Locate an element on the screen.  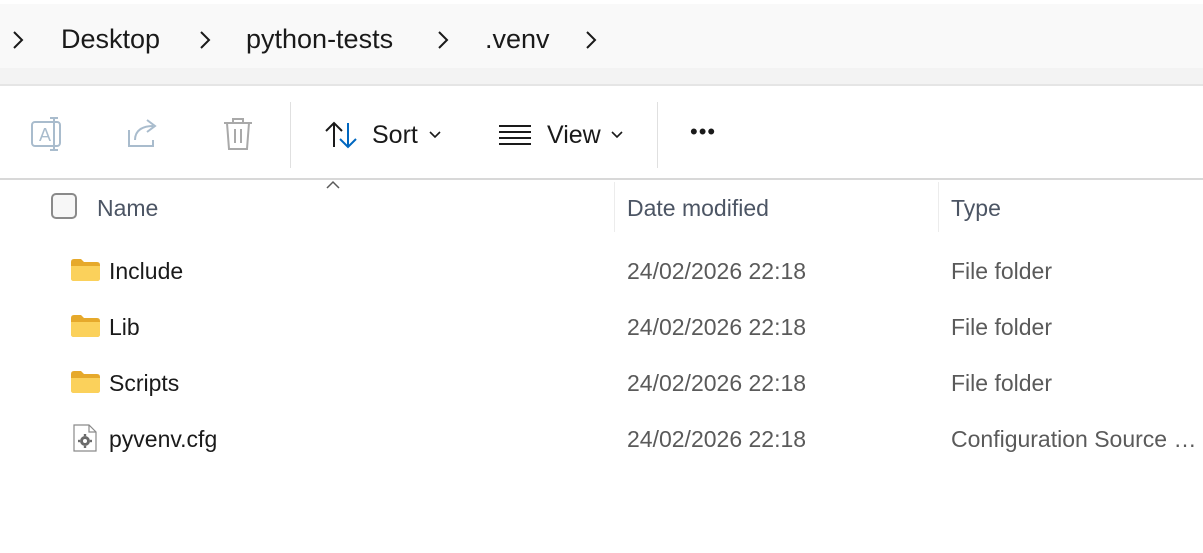
sort-icon is located at coordinates (341, 135).